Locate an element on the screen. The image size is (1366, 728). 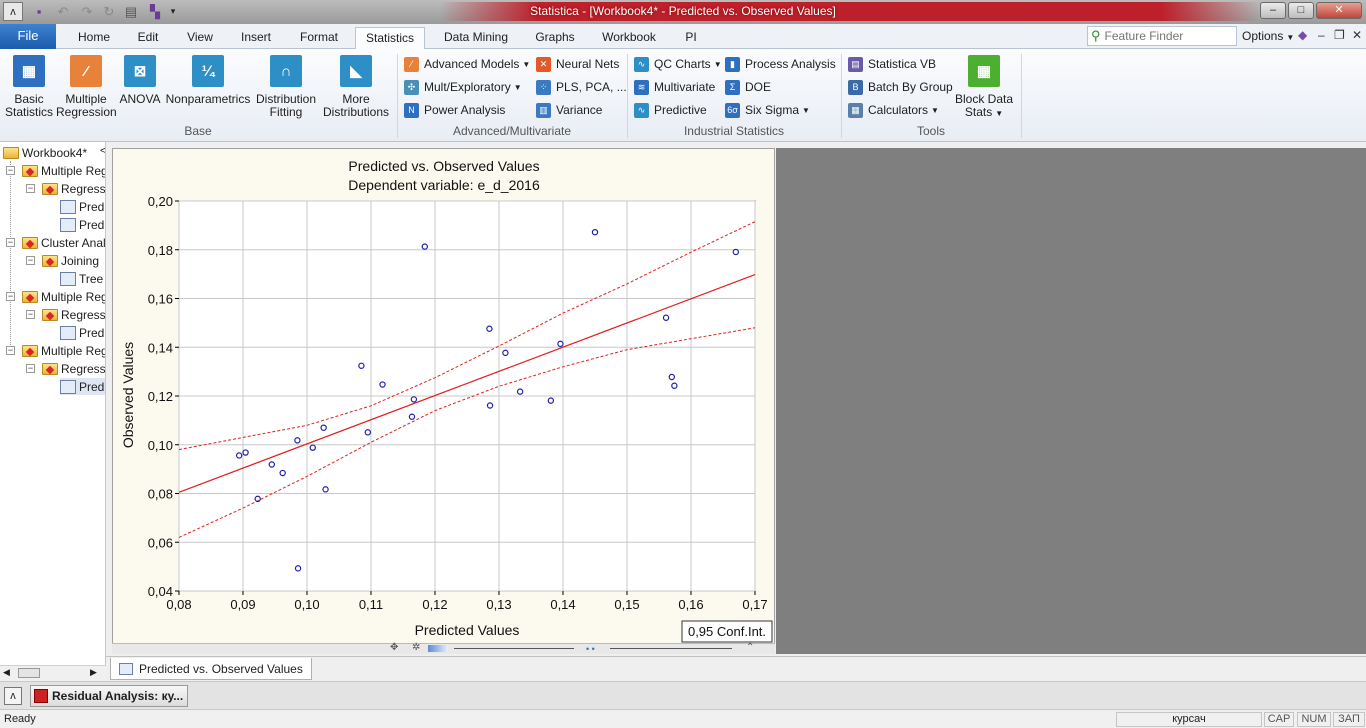
batch-by-group-button: B Batch By Group is located at coordinates (900, 87).